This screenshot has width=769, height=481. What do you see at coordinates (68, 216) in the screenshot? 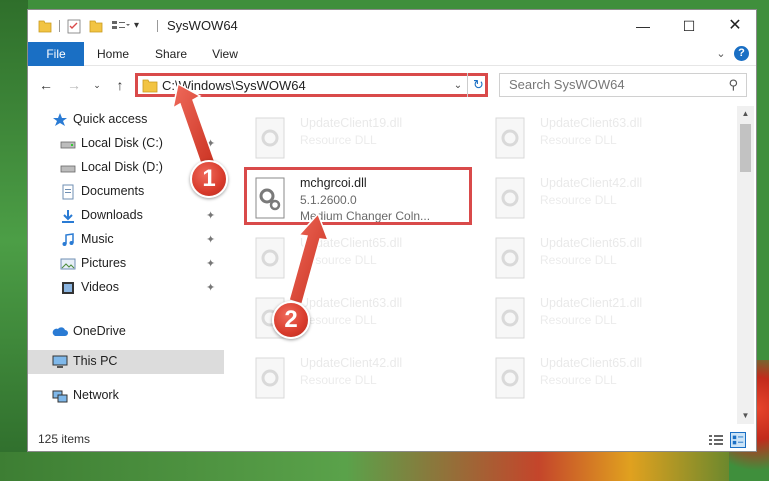
I see `downloads-icon` at bounding box center [68, 216].